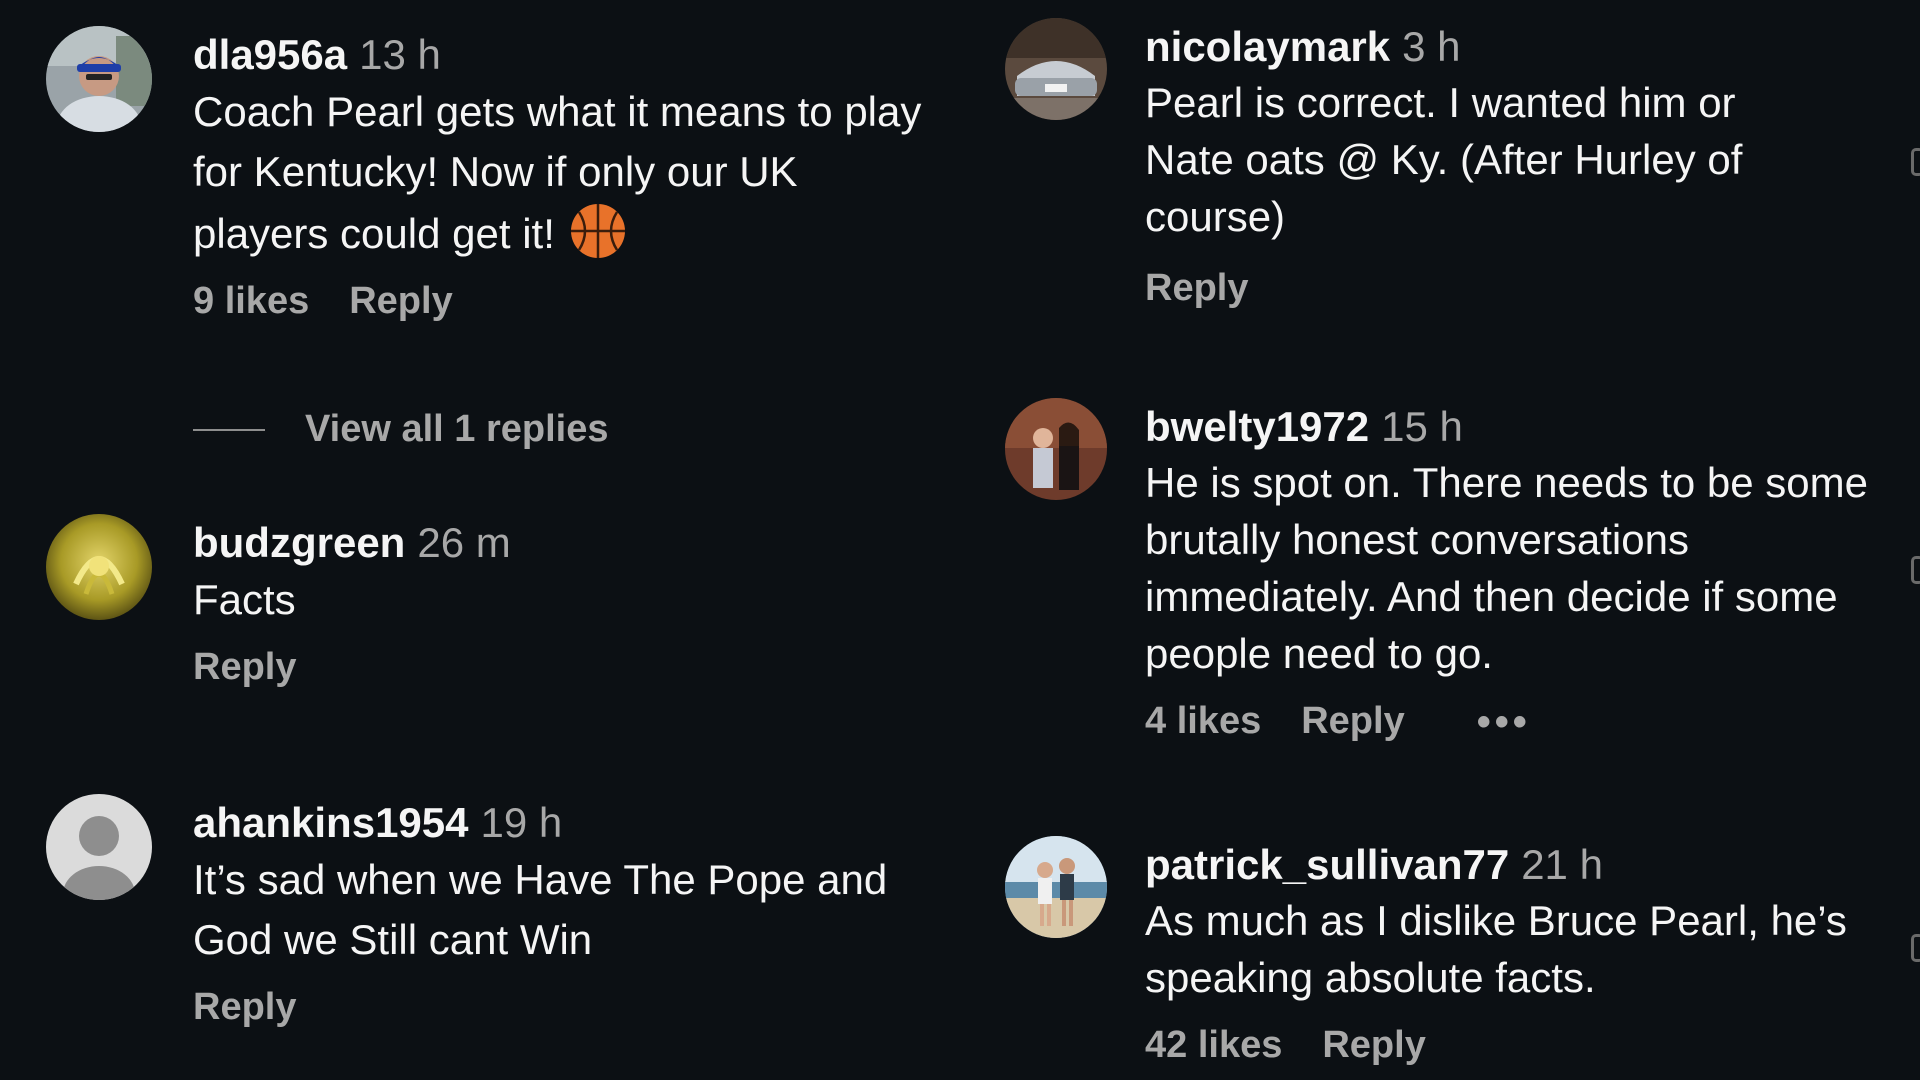 This screenshot has width=1920, height=1080. Describe the element at coordinates (1562, 864) in the screenshot. I see `comment-time: 21 h` at that location.